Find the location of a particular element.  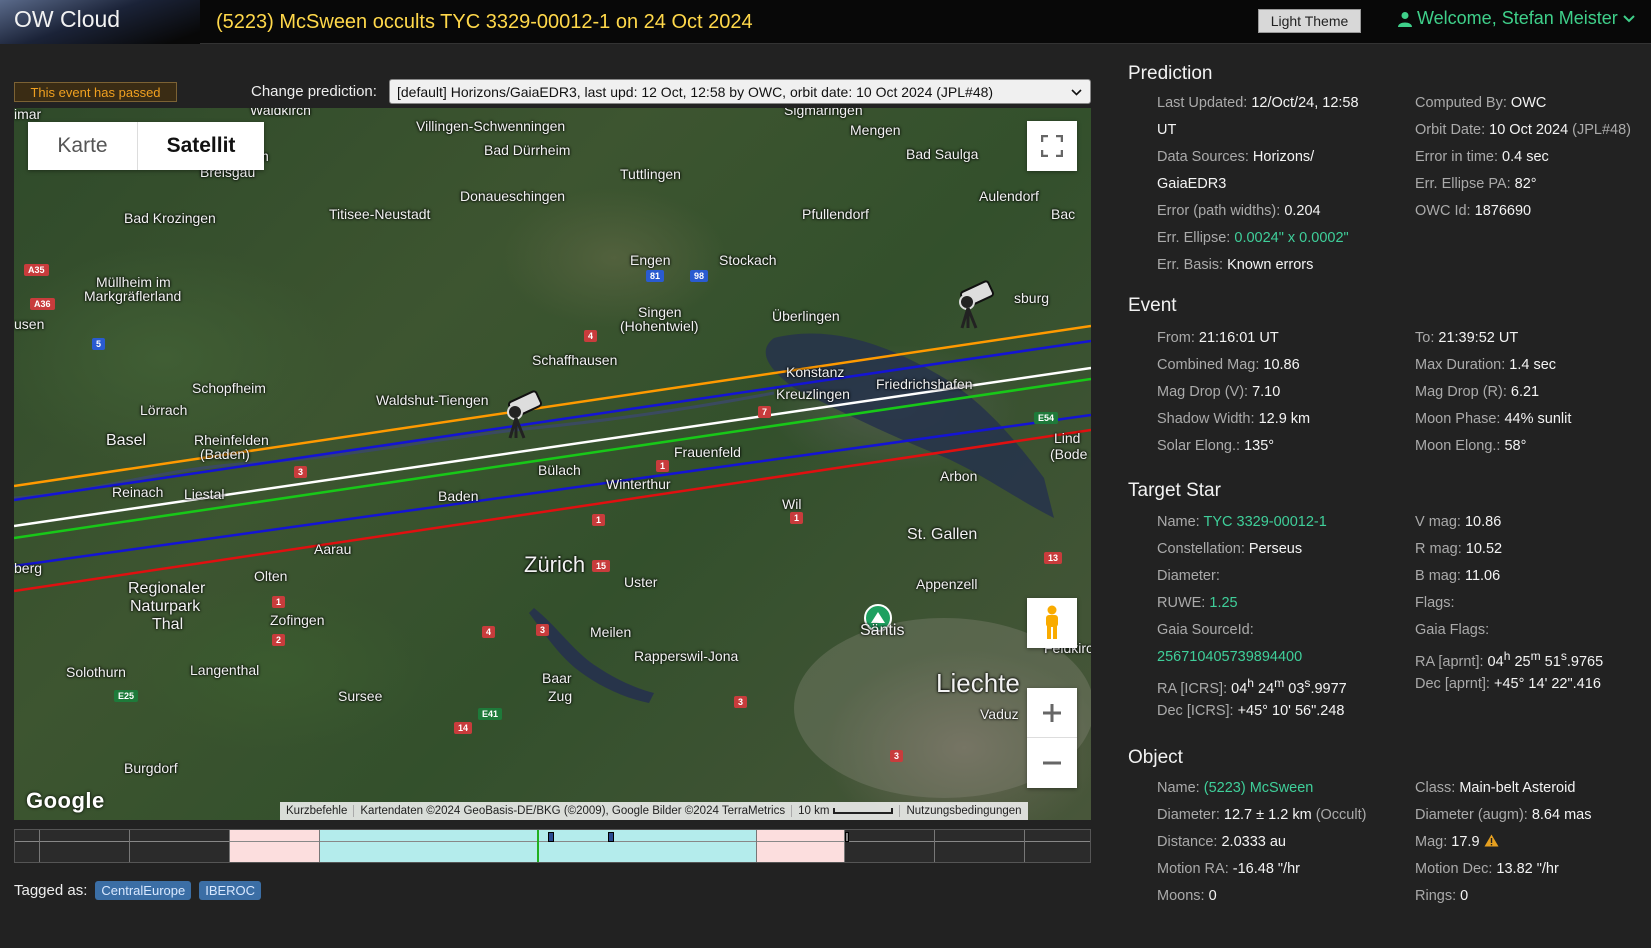

map-label: Baar is located at coordinates (557, 678).